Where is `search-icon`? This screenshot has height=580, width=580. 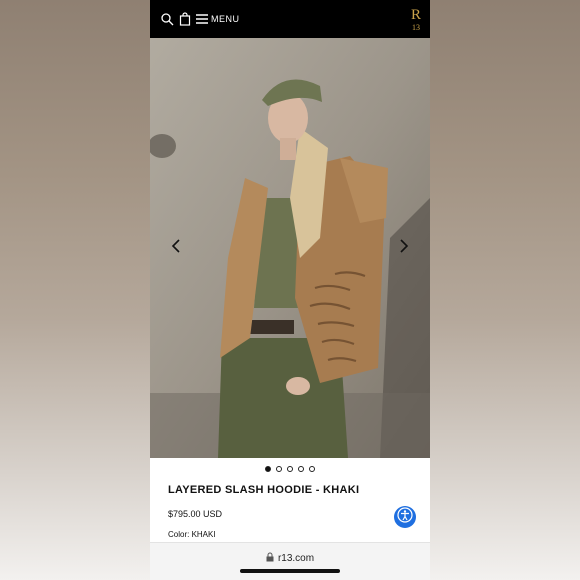 search-icon is located at coordinates (167, 19).